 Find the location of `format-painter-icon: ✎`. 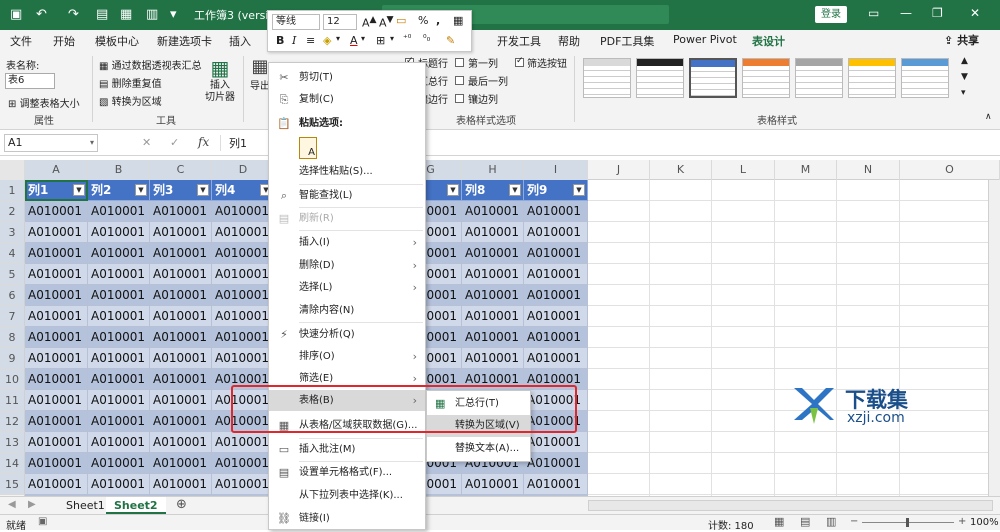

format-painter-icon: ✎ is located at coordinates (450, 40).